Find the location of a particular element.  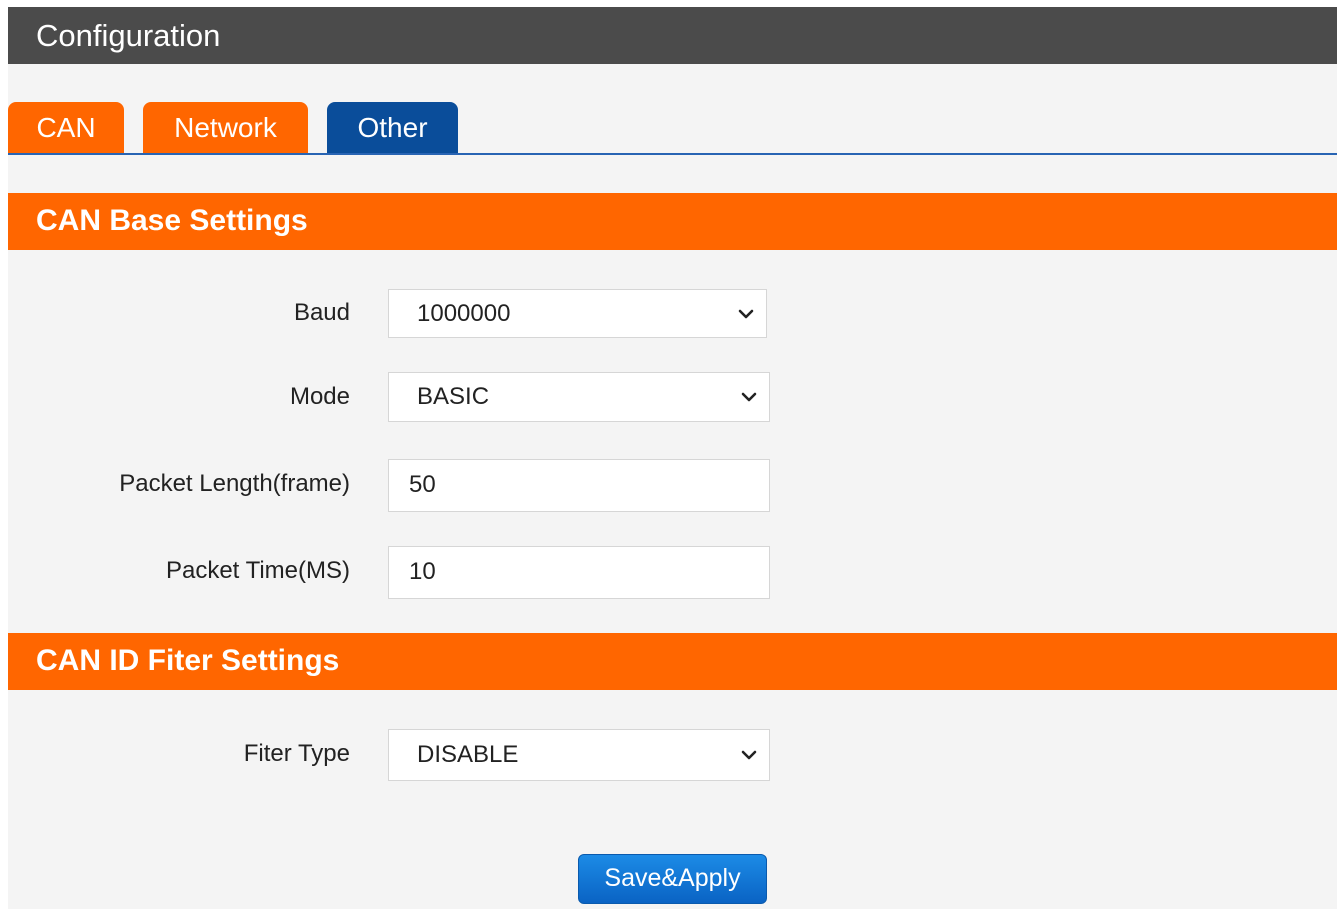

mode-value: BASIC is located at coordinates (453, 396).